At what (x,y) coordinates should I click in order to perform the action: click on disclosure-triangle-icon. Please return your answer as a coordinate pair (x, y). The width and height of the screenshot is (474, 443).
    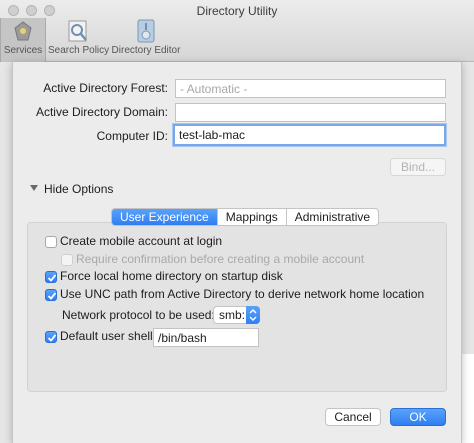
    Looking at the image, I should click on (34, 188).